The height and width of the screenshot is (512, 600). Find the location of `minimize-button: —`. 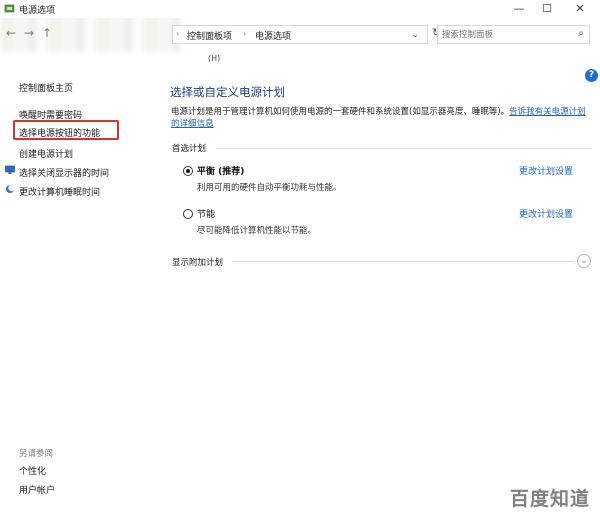

minimize-button: — is located at coordinates (519, 9).